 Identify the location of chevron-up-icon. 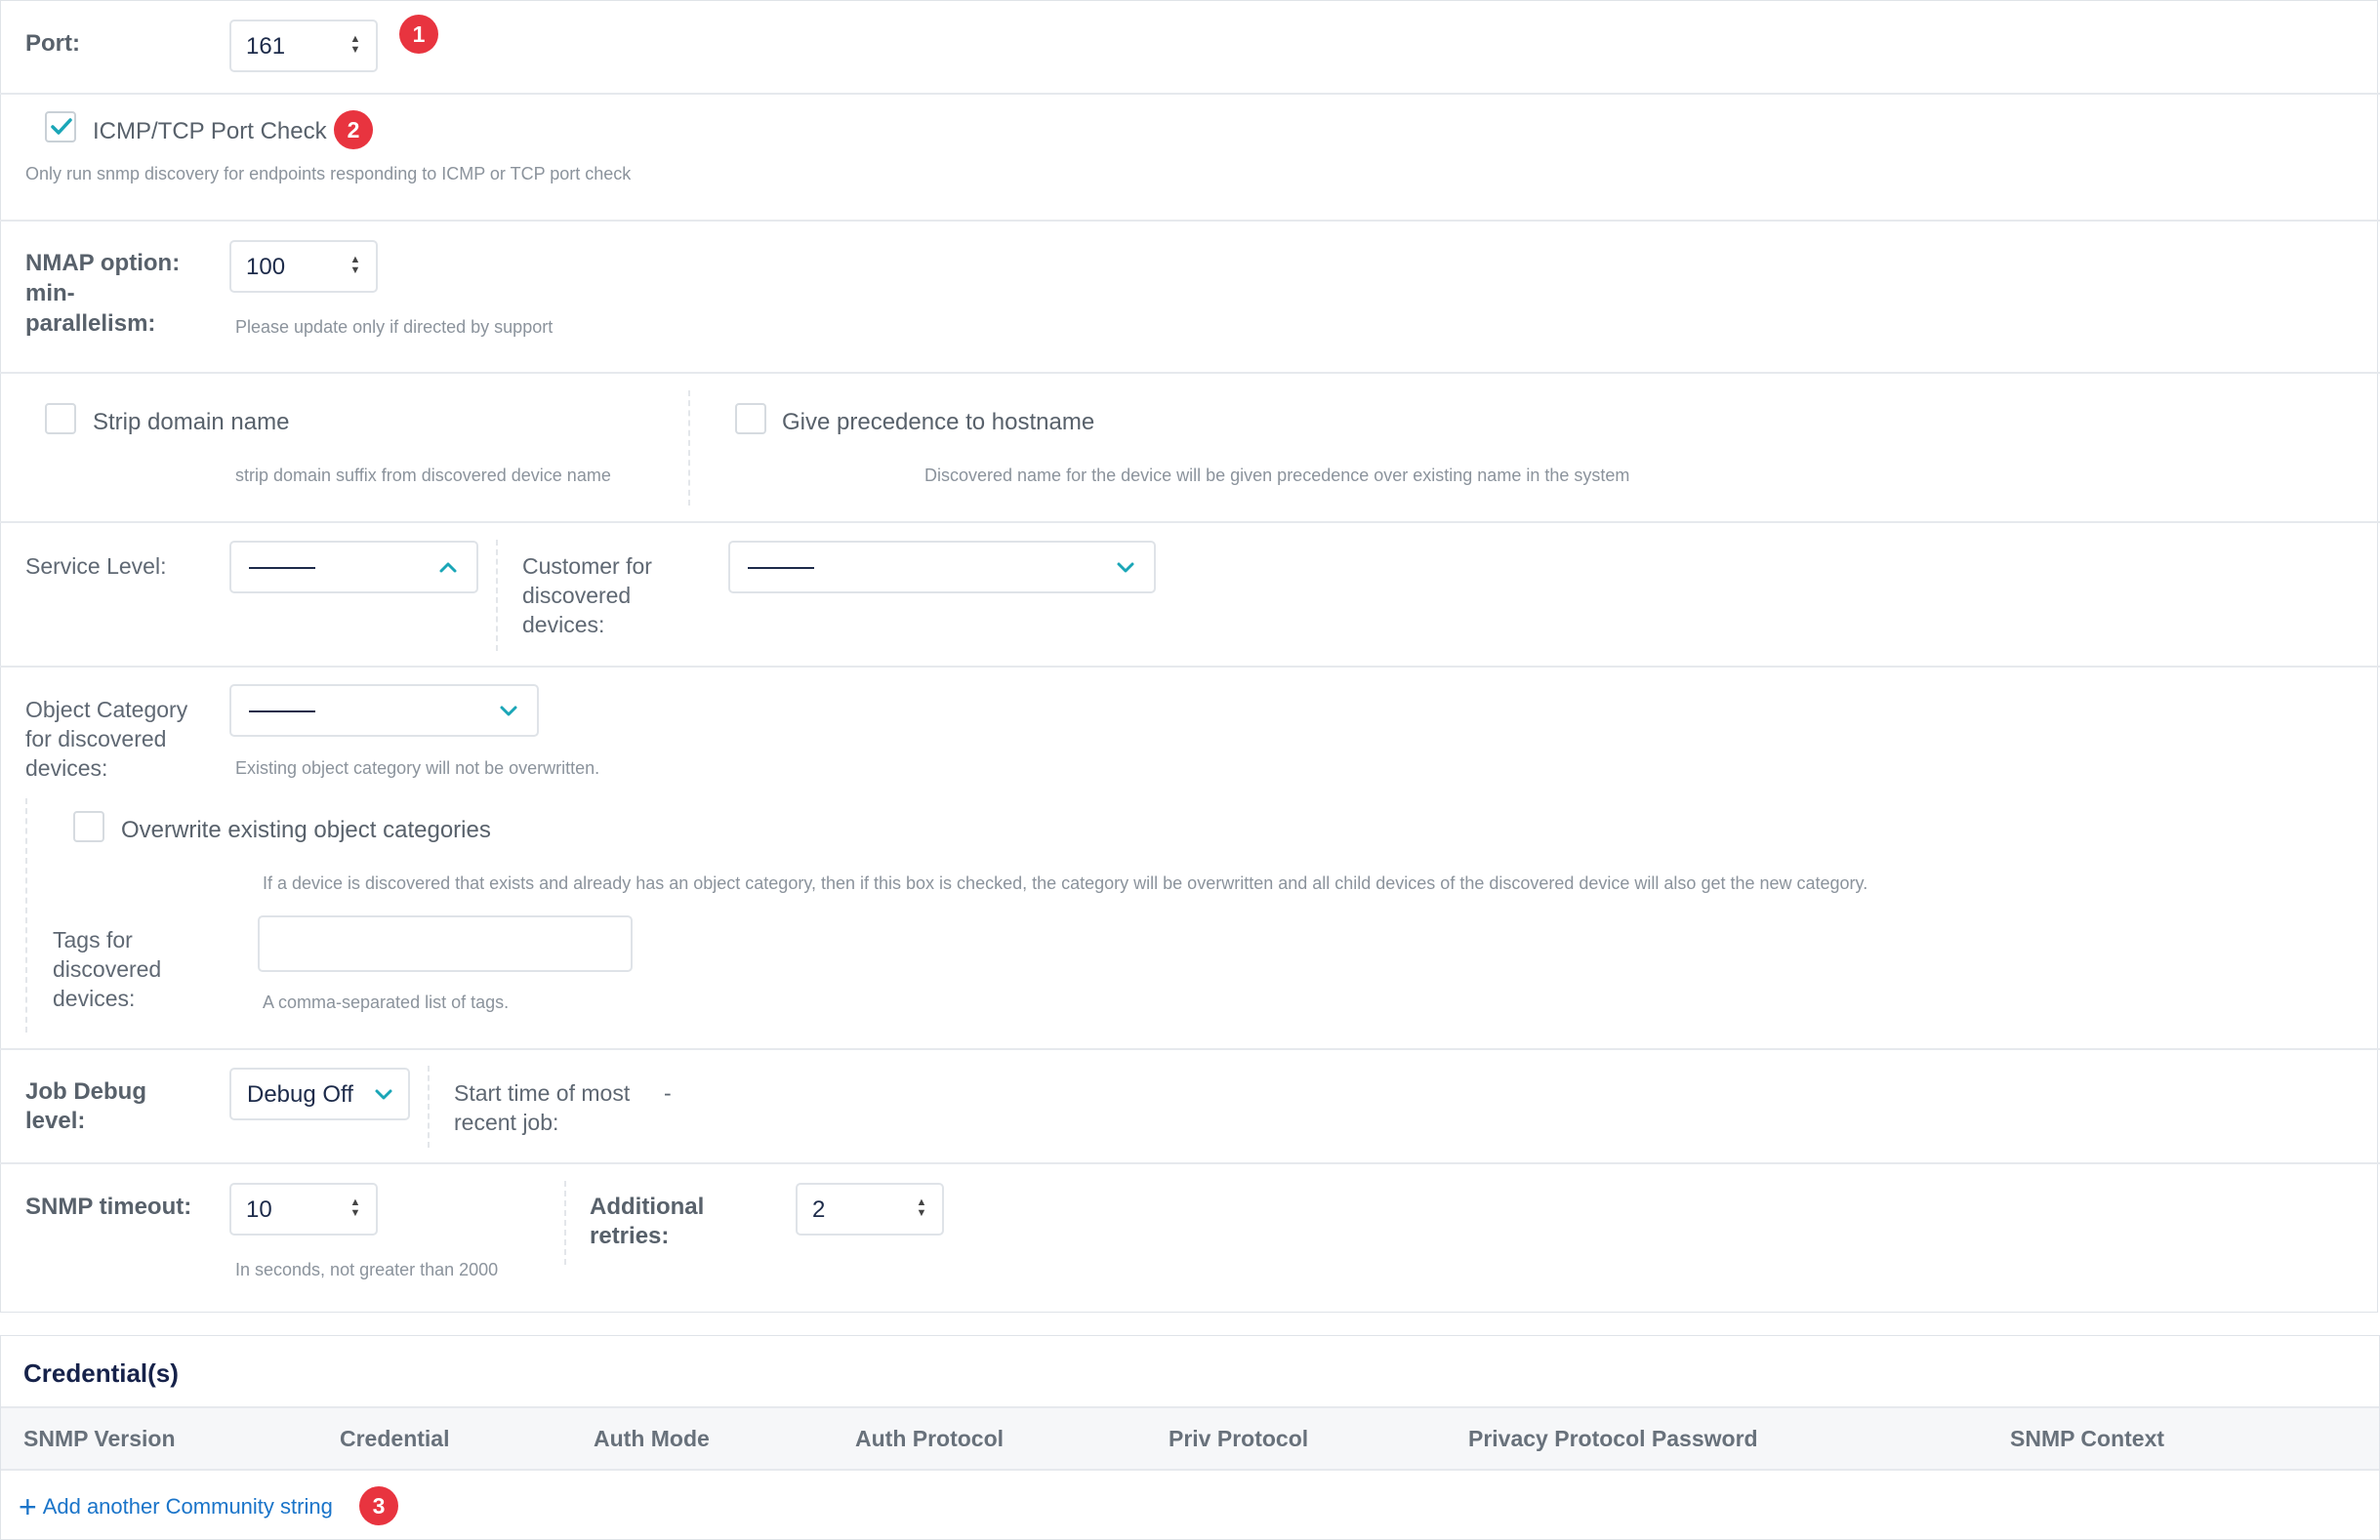
(448, 567).